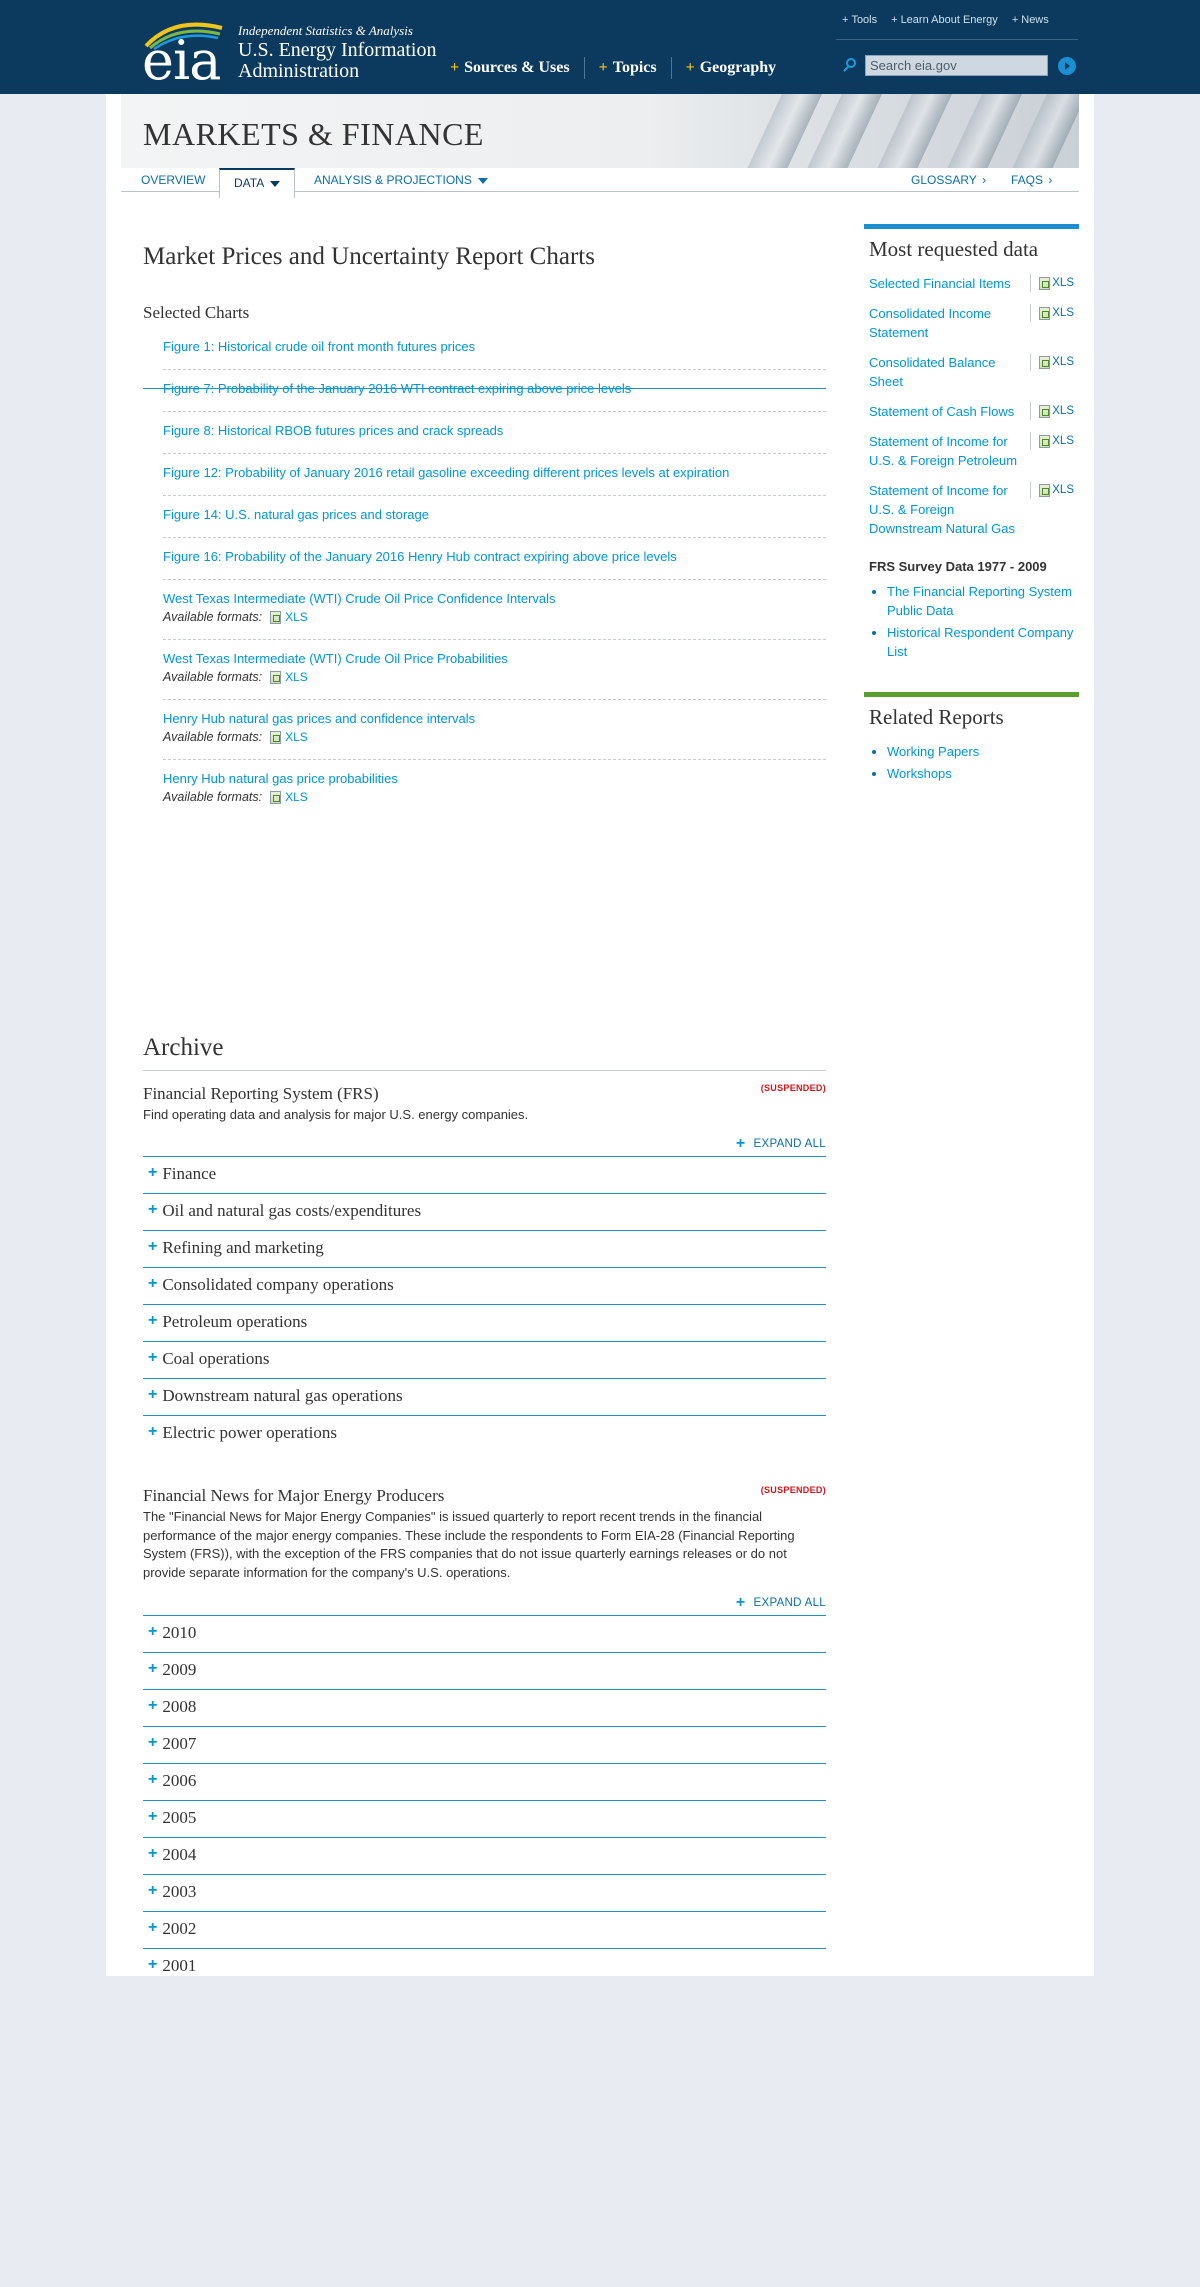 The width and height of the screenshot is (1200, 2287). I want to click on accordion-item: + Downstream natural gas operations, so click(484, 1396).